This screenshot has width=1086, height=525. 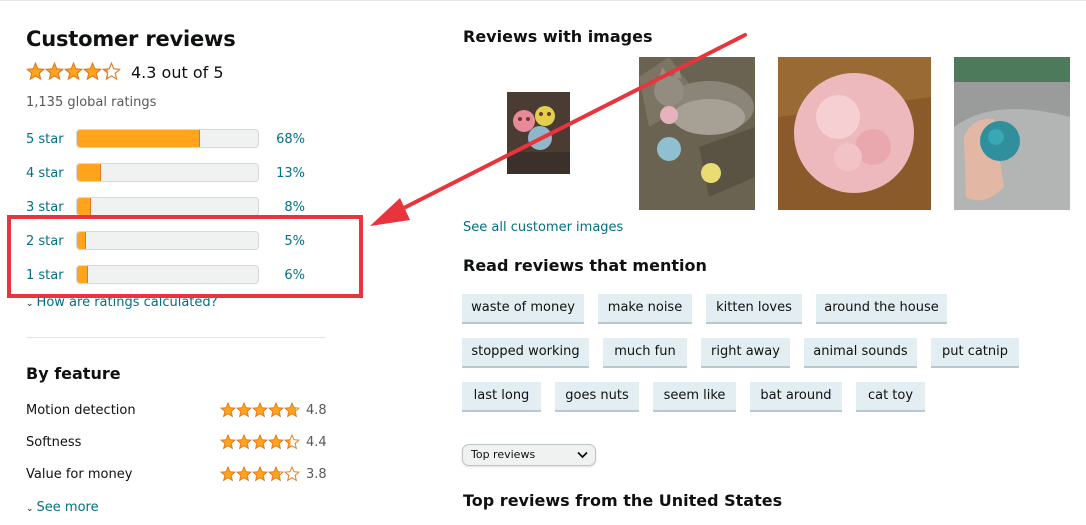 I want to click on top-reviews-title: Top reviews from the United States, so click(x=623, y=500).